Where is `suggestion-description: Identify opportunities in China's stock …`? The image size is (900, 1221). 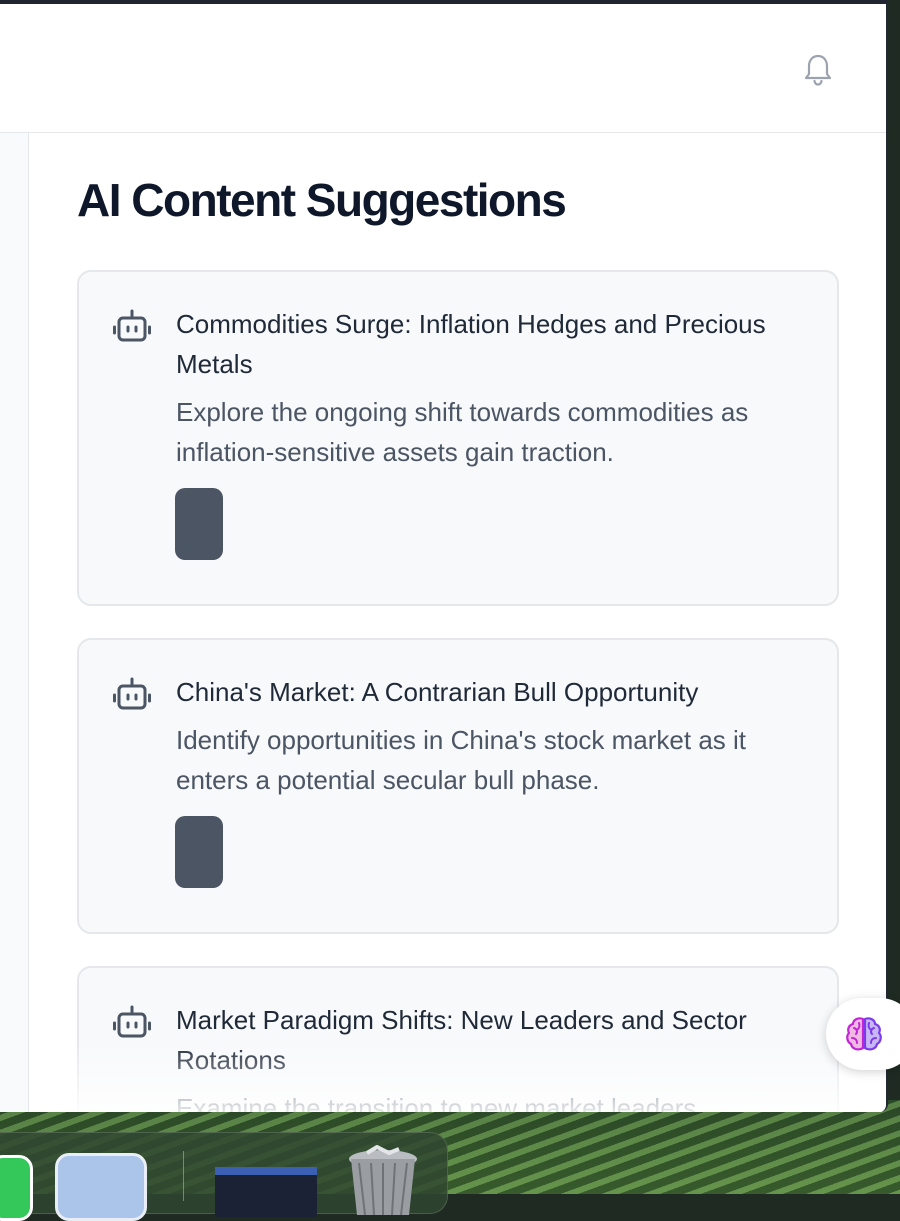 suggestion-description: Identify opportunities in China's stock … is located at coordinates (461, 760).